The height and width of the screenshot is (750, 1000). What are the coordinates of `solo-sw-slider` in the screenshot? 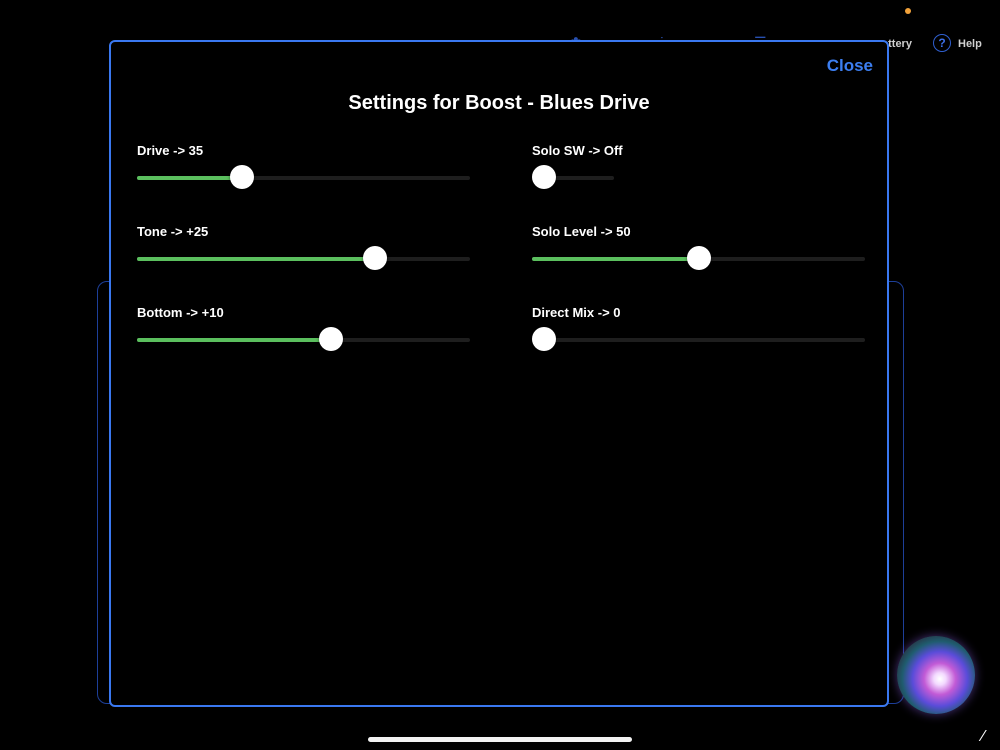 It's located at (573, 177).